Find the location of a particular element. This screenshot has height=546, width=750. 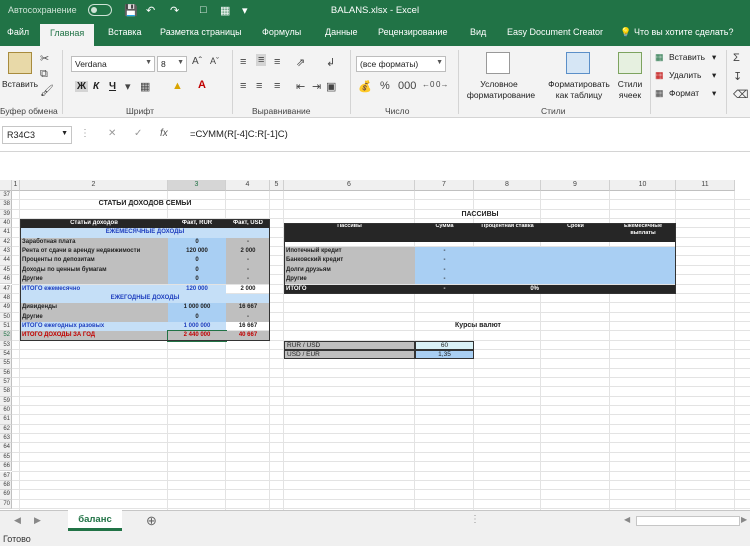

format-as-table-icon is located at coordinates (578, 63).